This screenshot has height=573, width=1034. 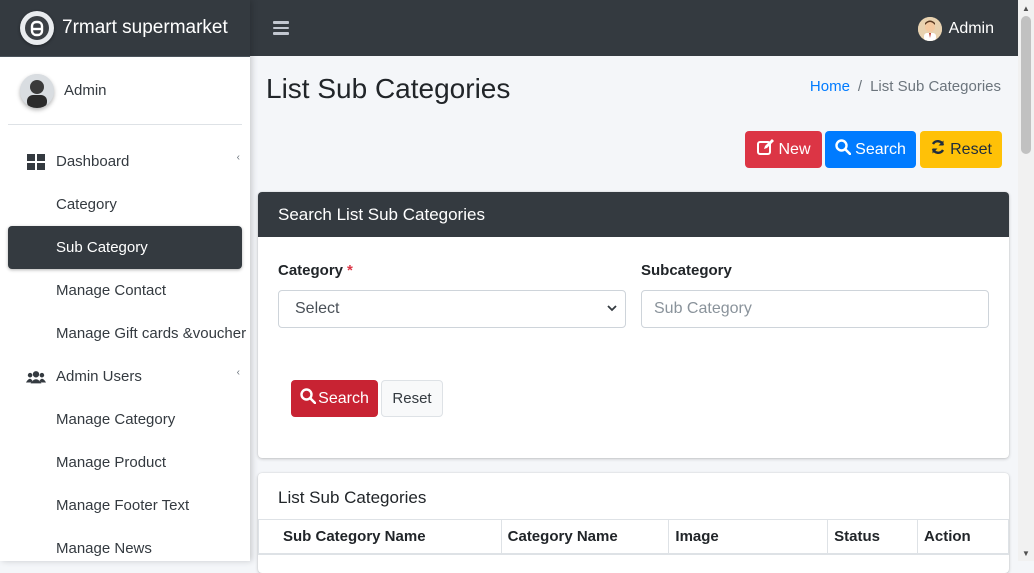 What do you see at coordinates (935, 86) in the screenshot?
I see `breadcrumb-current: List Sub Categories` at bounding box center [935, 86].